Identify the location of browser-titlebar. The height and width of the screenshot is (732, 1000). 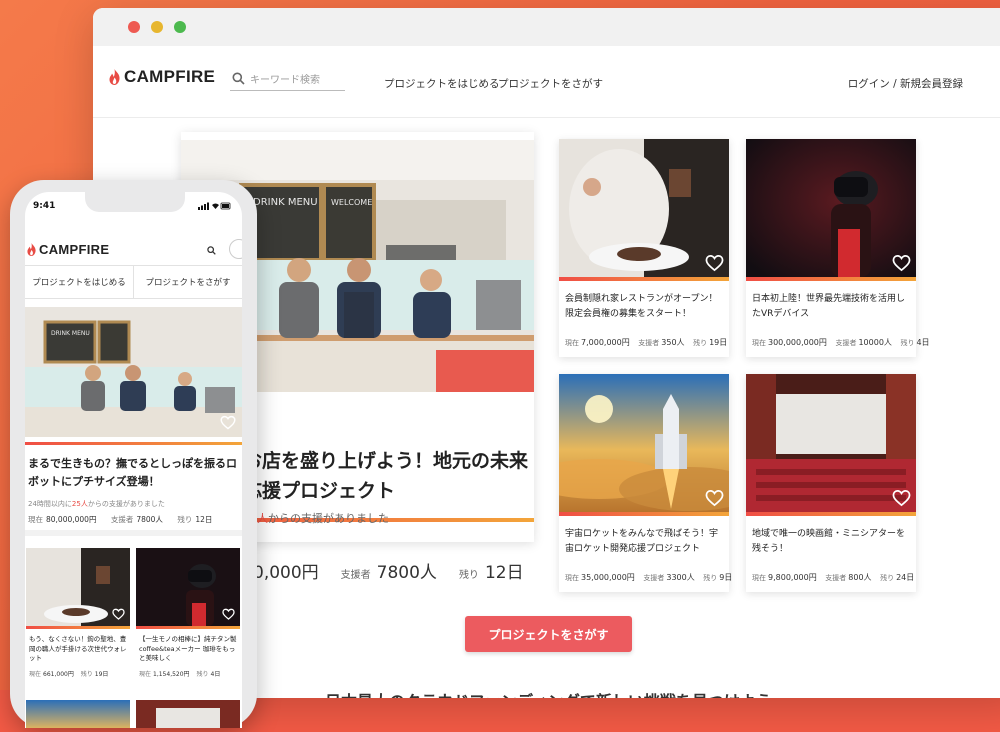
(546, 27).